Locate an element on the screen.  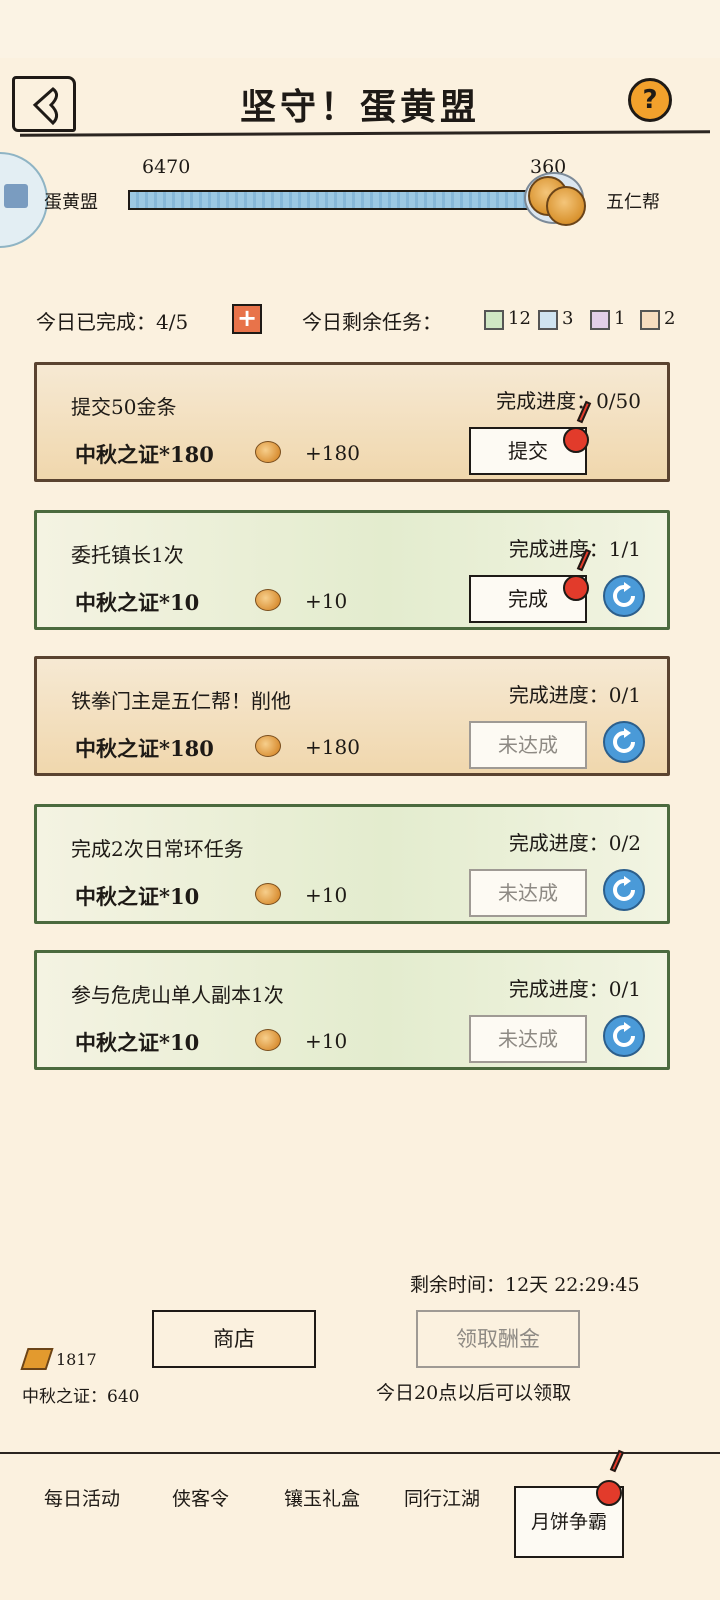
task-name: 提交50金条 is located at coordinates (124, 407).